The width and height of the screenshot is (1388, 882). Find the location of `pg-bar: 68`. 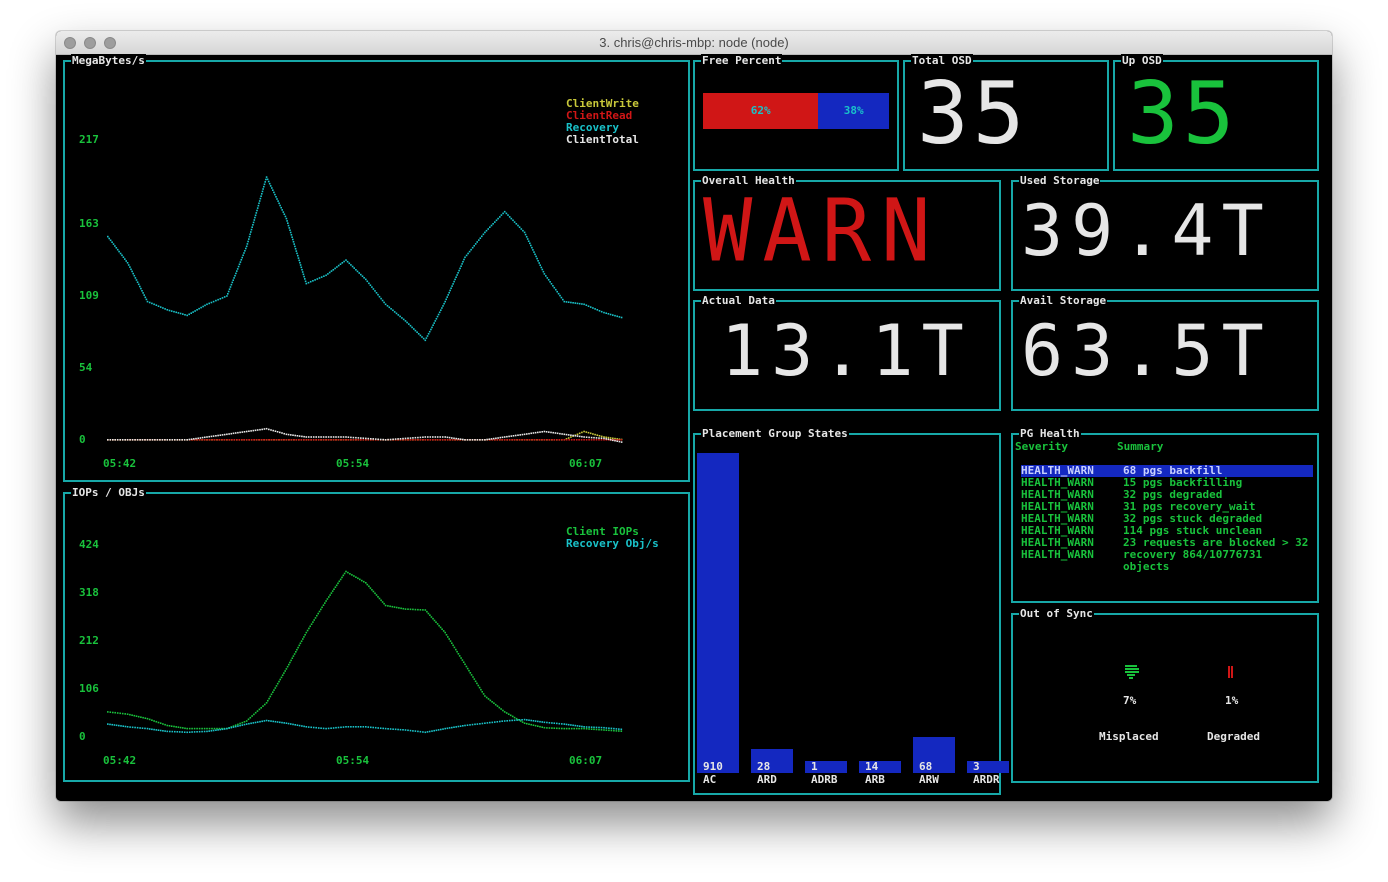

pg-bar: 68 is located at coordinates (934, 755).